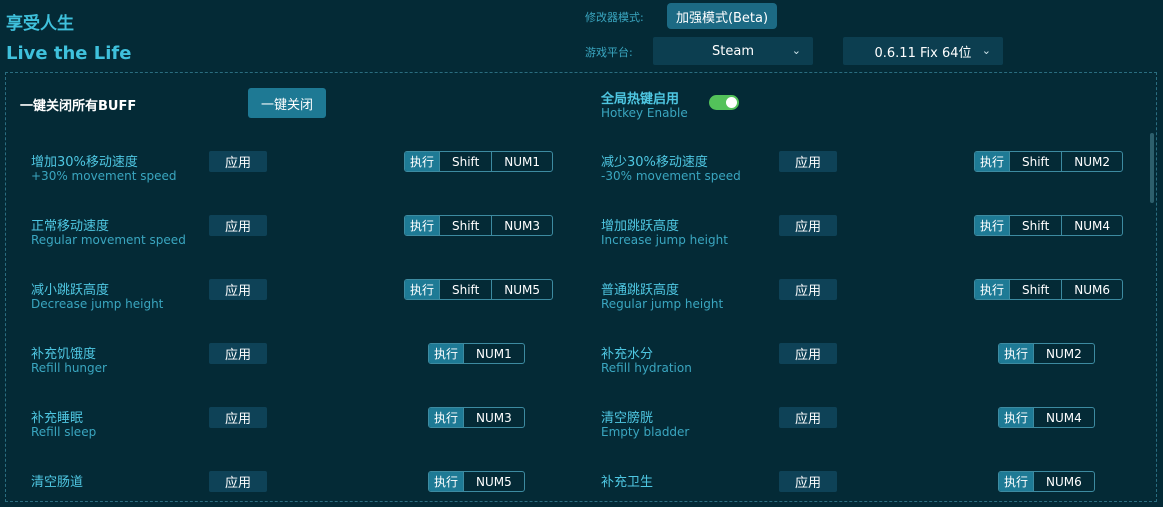  Describe the element at coordinates (97, 304) in the screenshot. I see `cheat-name-en: Decrease jump height` at that location.